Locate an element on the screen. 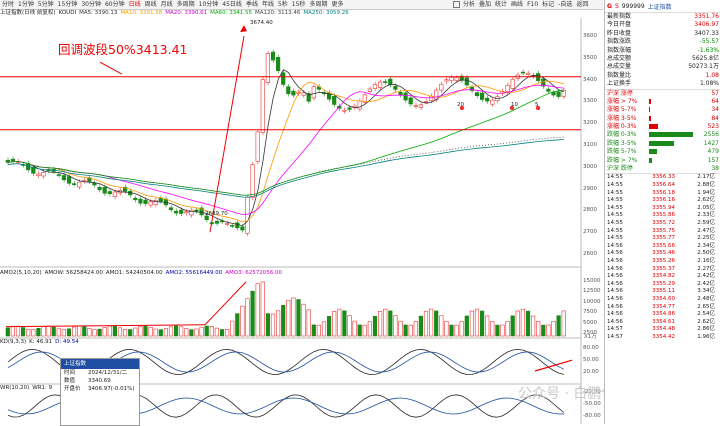 The height and width of the screenshot is (426, 720). ma20-value: MA20: 3390.61 is located at coordinates (186, 13).